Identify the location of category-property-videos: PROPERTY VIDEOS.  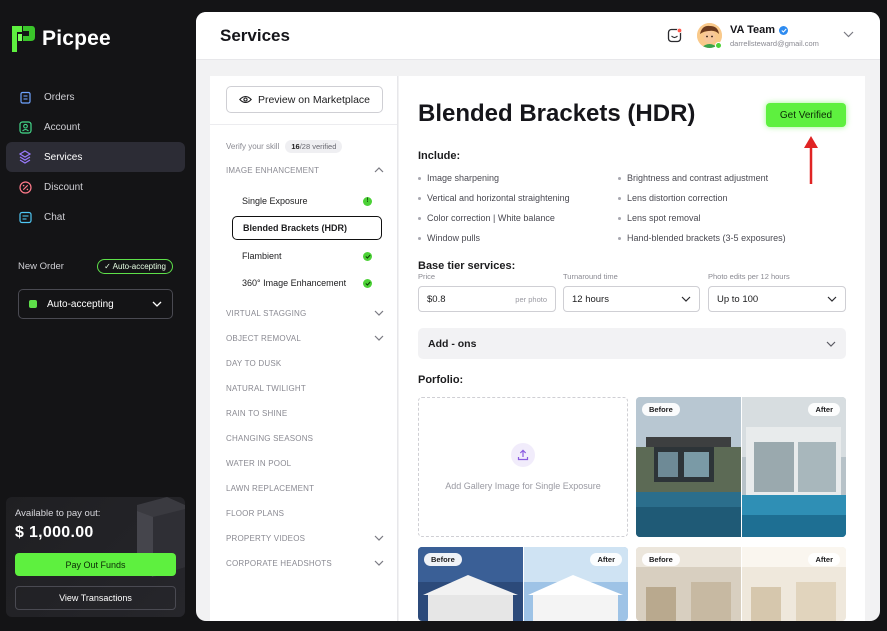
(305, 538).